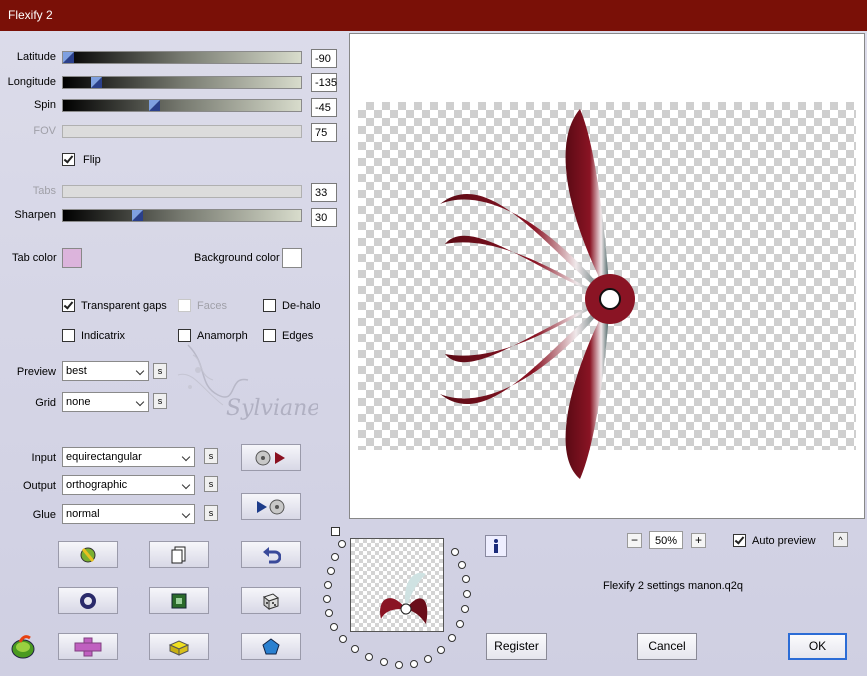 This screenshot has height=676, width=867. What do you see at coordinates (68, 305) in the screenshot?
I see `transparent-gaps-checkbox` at bounding box center [68, 305].